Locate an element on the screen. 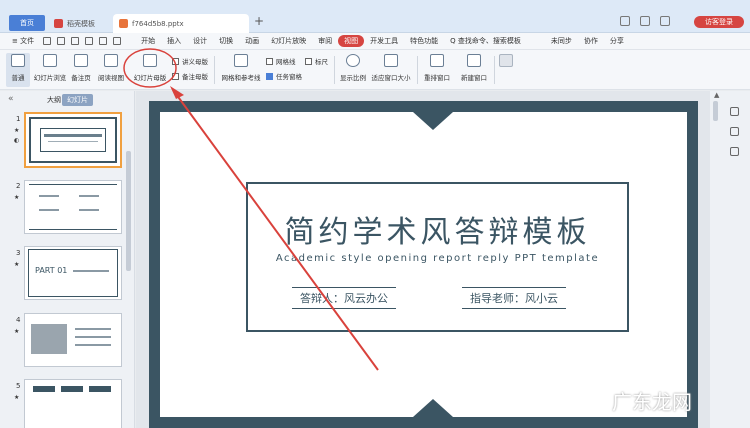  tab-label: 稻壳模板 is located at coordinates (81, 23).